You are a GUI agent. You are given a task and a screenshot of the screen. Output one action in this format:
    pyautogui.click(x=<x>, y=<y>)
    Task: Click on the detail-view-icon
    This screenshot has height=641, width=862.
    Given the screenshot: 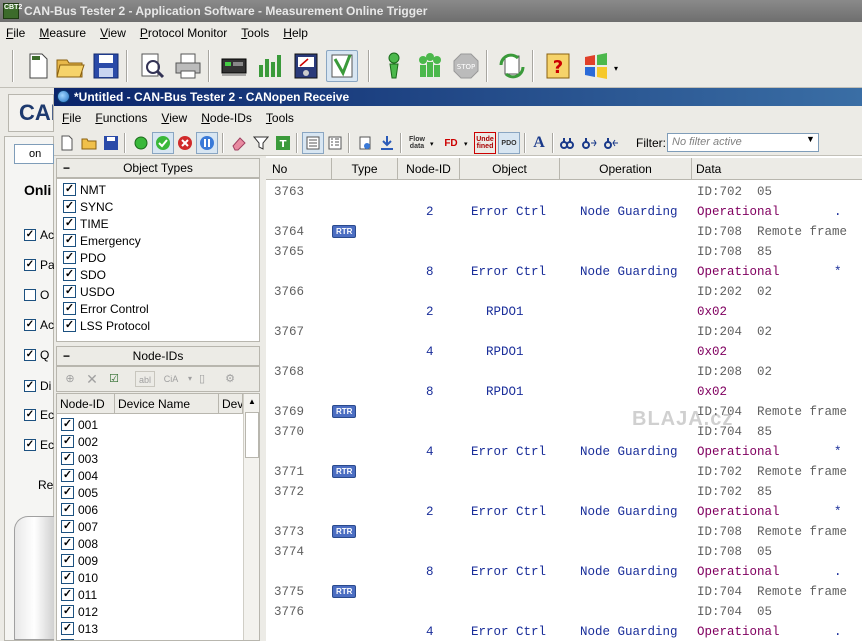 What is the action you would take?
    pyautogui.click(x=335, y=143)
    